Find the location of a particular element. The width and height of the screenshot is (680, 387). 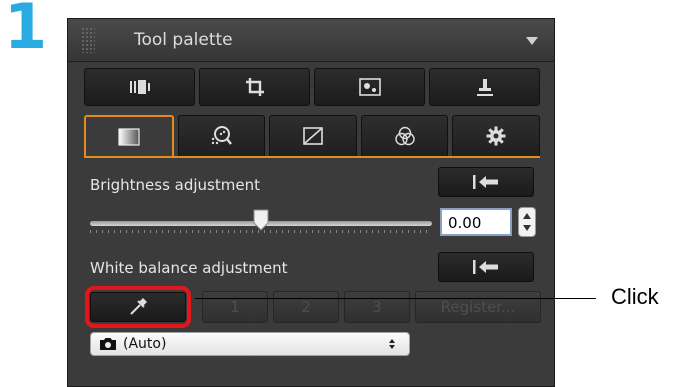

white-balance-preset-select: (Auto) is located at coordinates (250, 344).